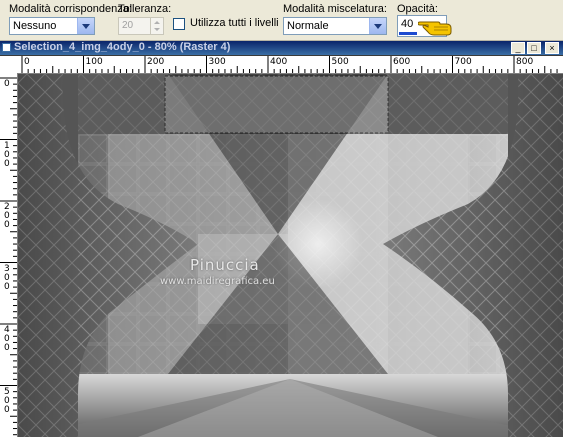  I want to click on document-icon, so click(6, 47).